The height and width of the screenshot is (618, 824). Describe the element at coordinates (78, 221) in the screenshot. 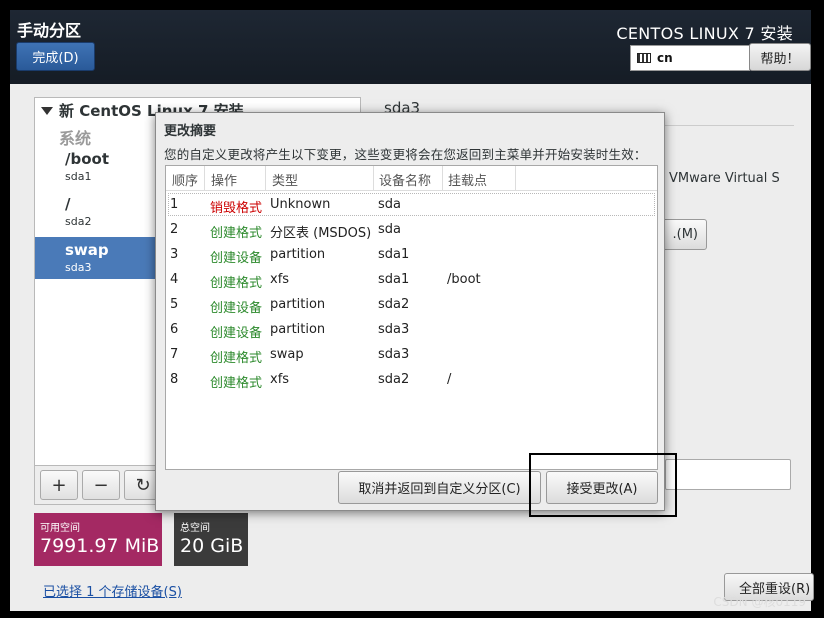

I see `partition-device: sda2` at that location.